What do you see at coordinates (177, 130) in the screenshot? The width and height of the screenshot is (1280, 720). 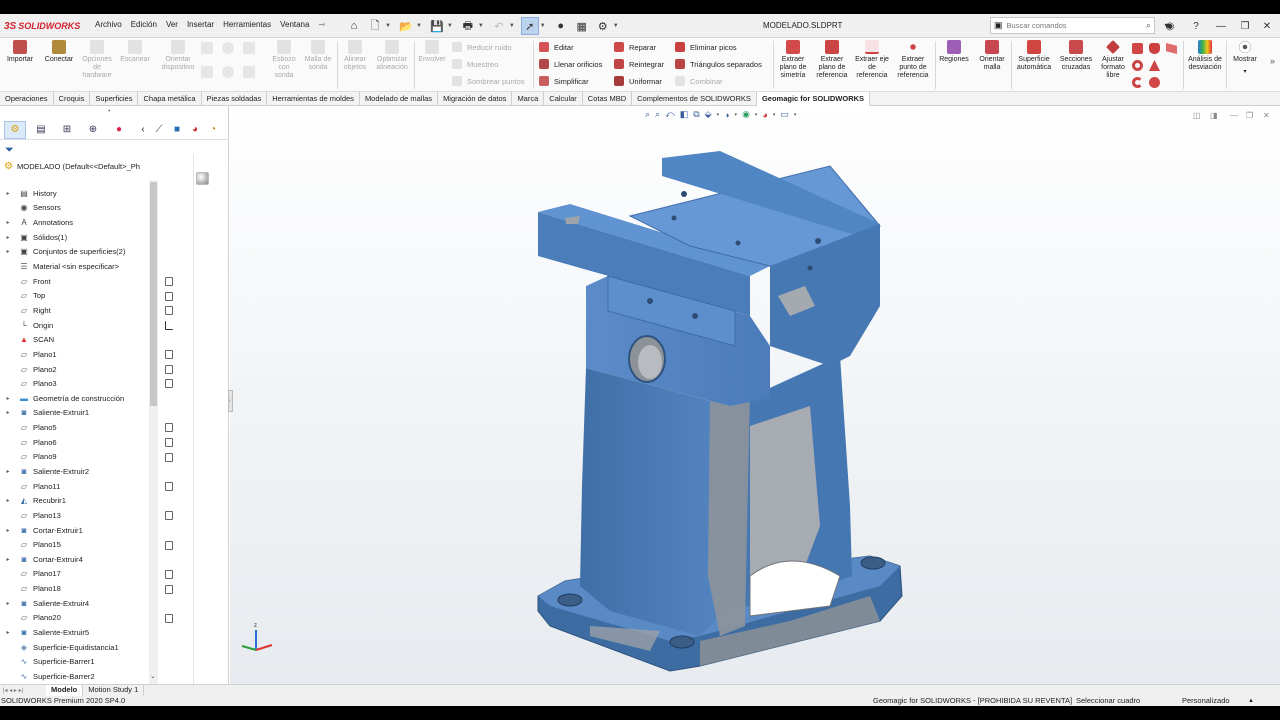 I see `cube-tab-icon: ■` at bounding box center [177, 130].